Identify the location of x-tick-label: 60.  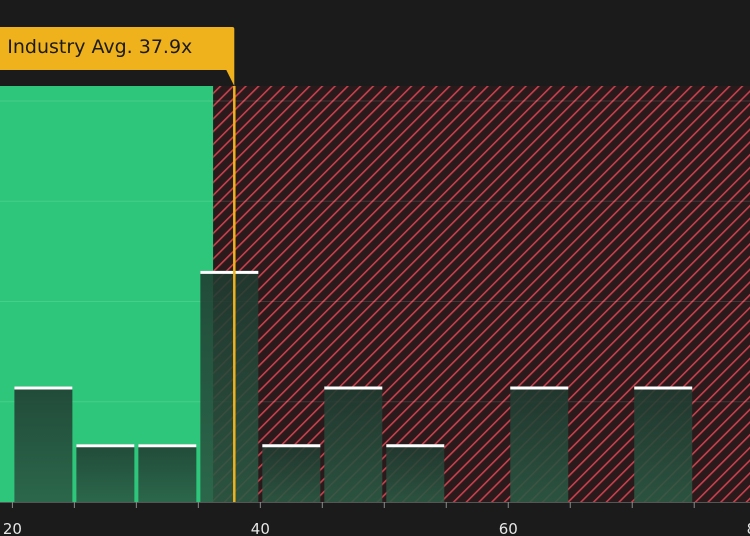
(508, 528).